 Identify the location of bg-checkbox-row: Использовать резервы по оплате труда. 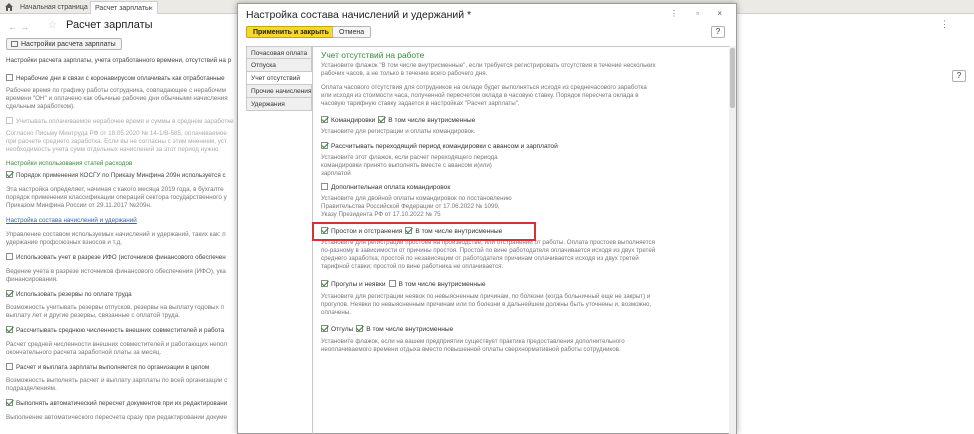
(122, 294).